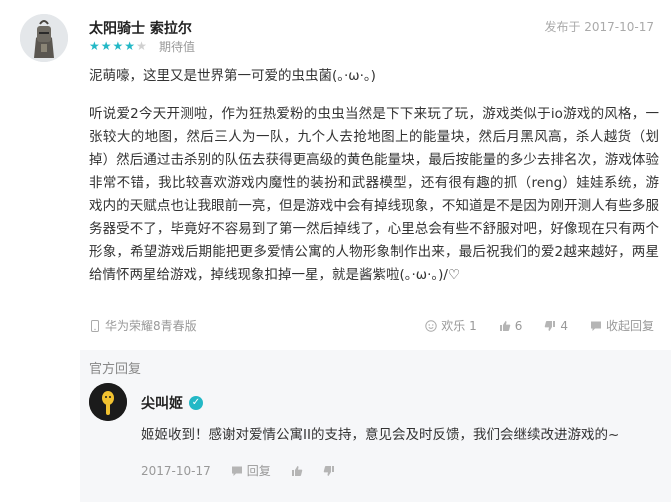 The width and height of the screenshot is (671, 502). Describe the element at coordinates (511, 325) in the screenshot. I see `like-button: 6` at that location.